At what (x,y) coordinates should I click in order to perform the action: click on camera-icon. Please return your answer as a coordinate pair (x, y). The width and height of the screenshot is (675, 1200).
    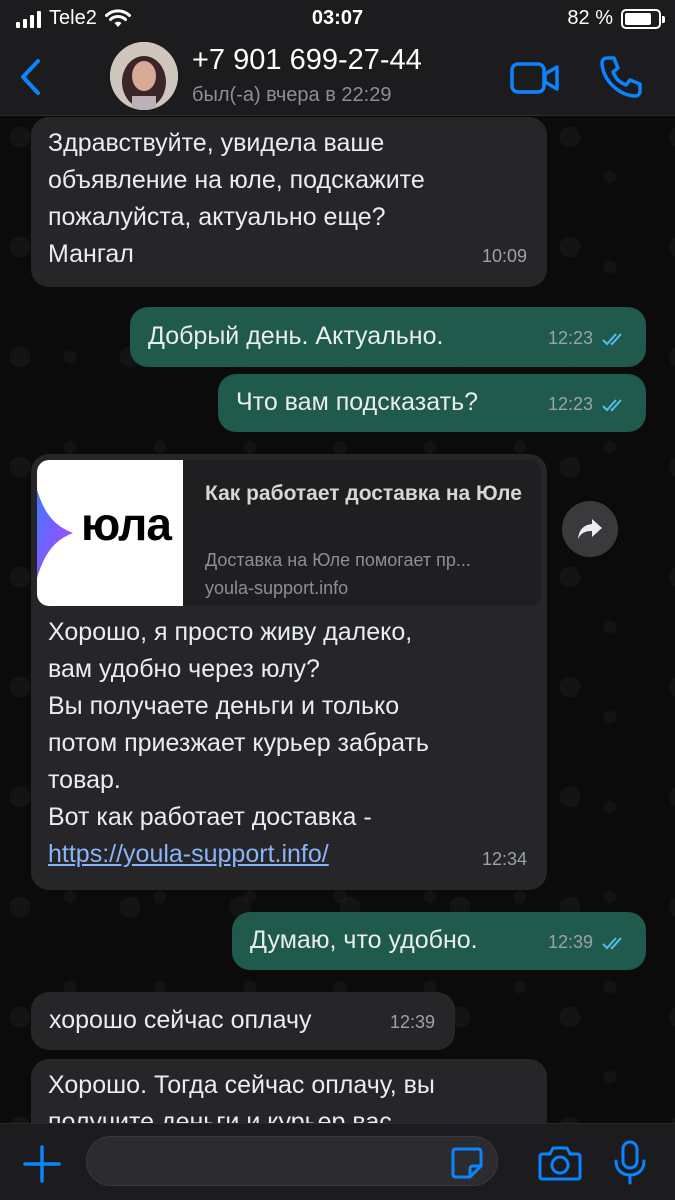
    Looking at the image, I should click on (560, 1163).